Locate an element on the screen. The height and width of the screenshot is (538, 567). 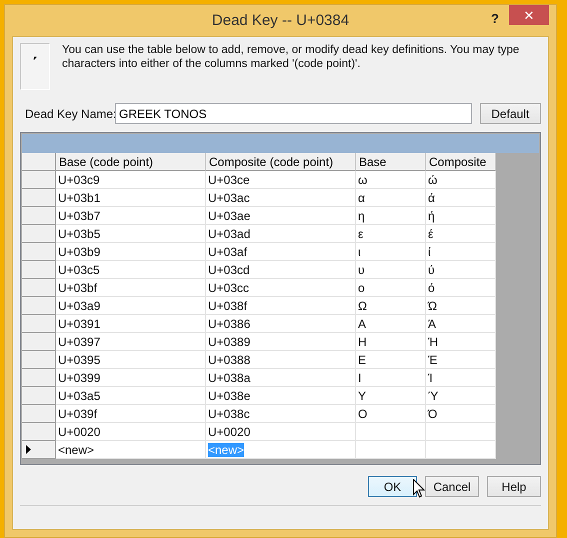
column-header: Base is located at coordinates (391, 162).